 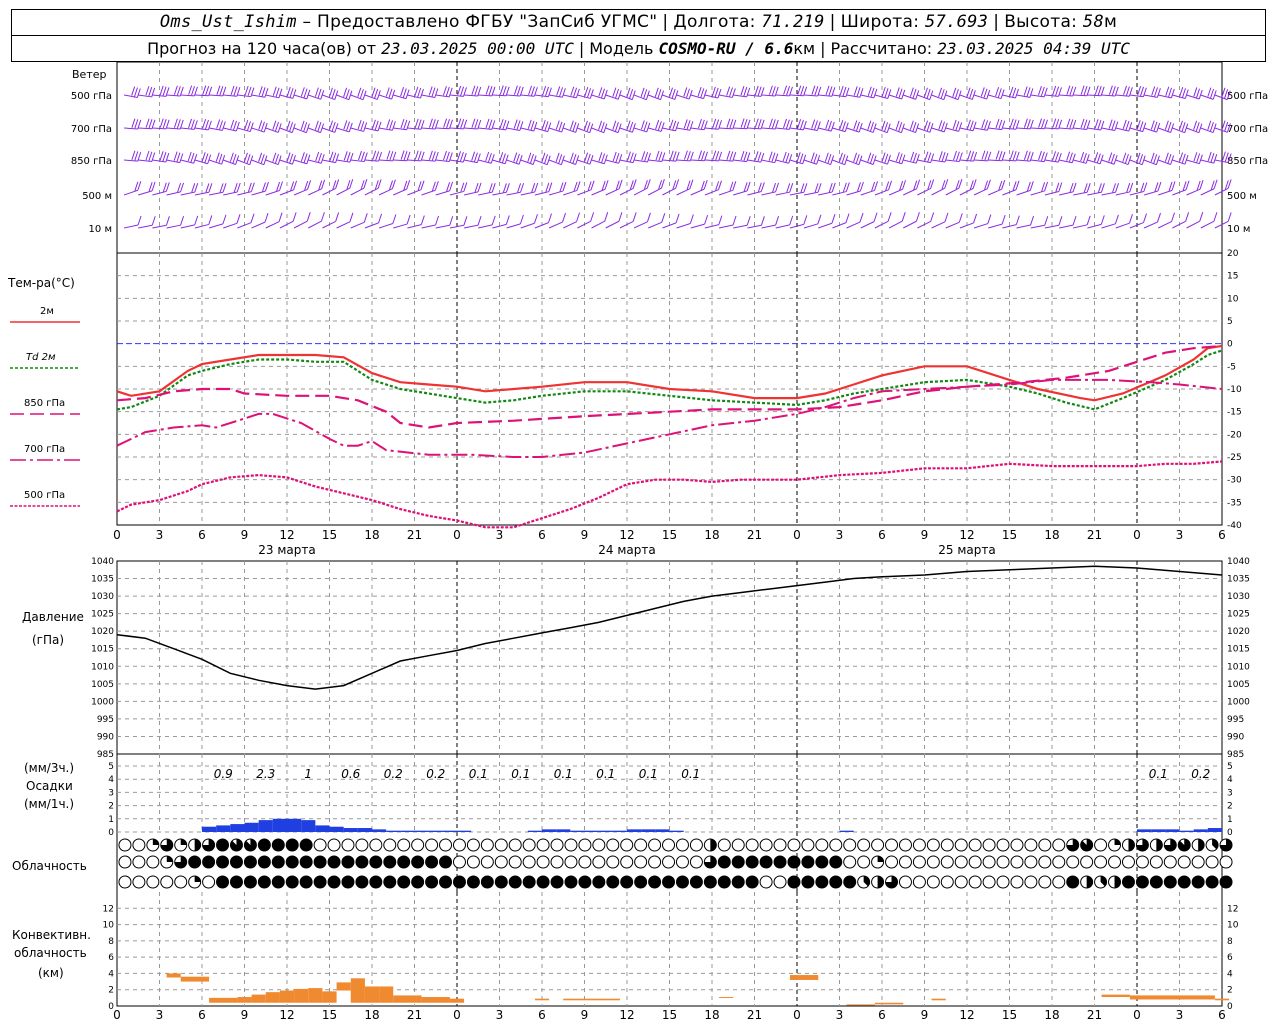 What do you see at coordinates (100, 229) in the screenshot?
I see `wind-level-label: 10 м` at bounding box center [100, 229].